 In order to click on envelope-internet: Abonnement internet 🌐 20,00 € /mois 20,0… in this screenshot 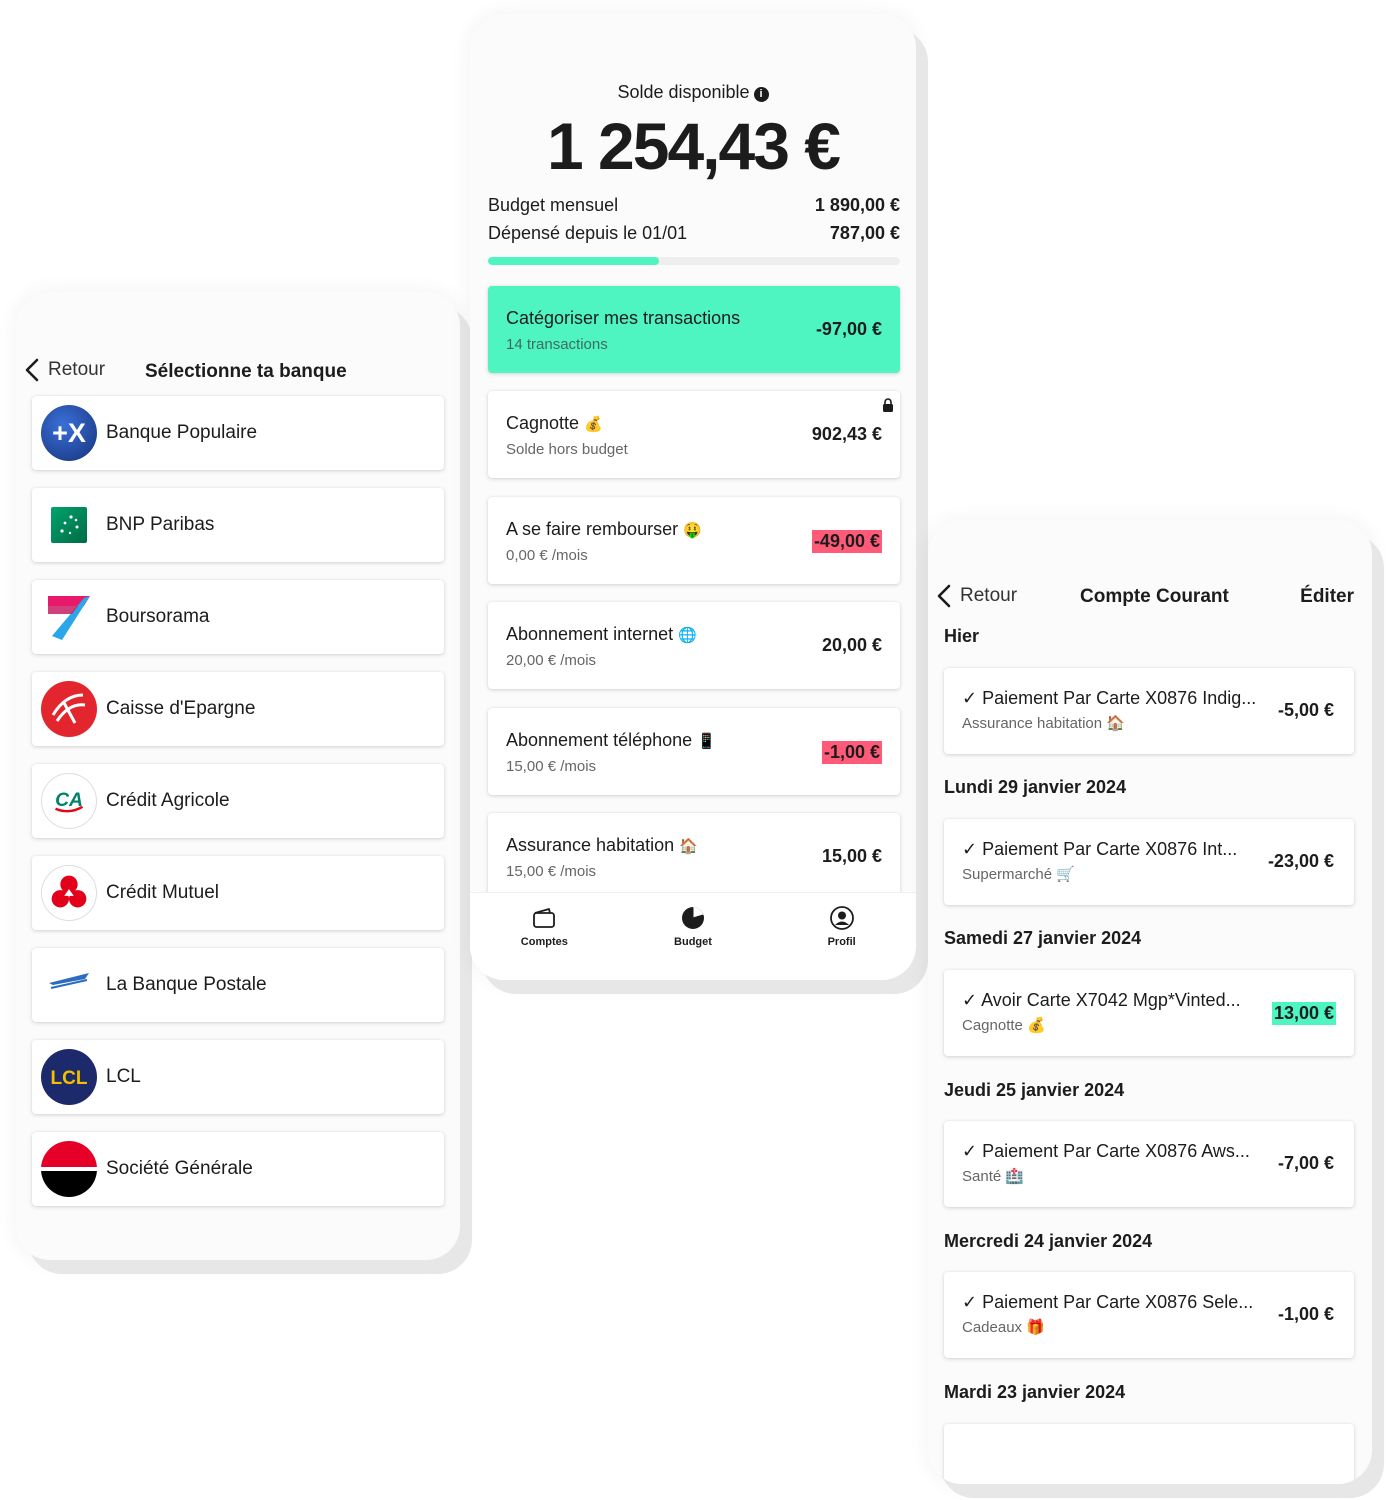, I will do `click(694, 645)`.